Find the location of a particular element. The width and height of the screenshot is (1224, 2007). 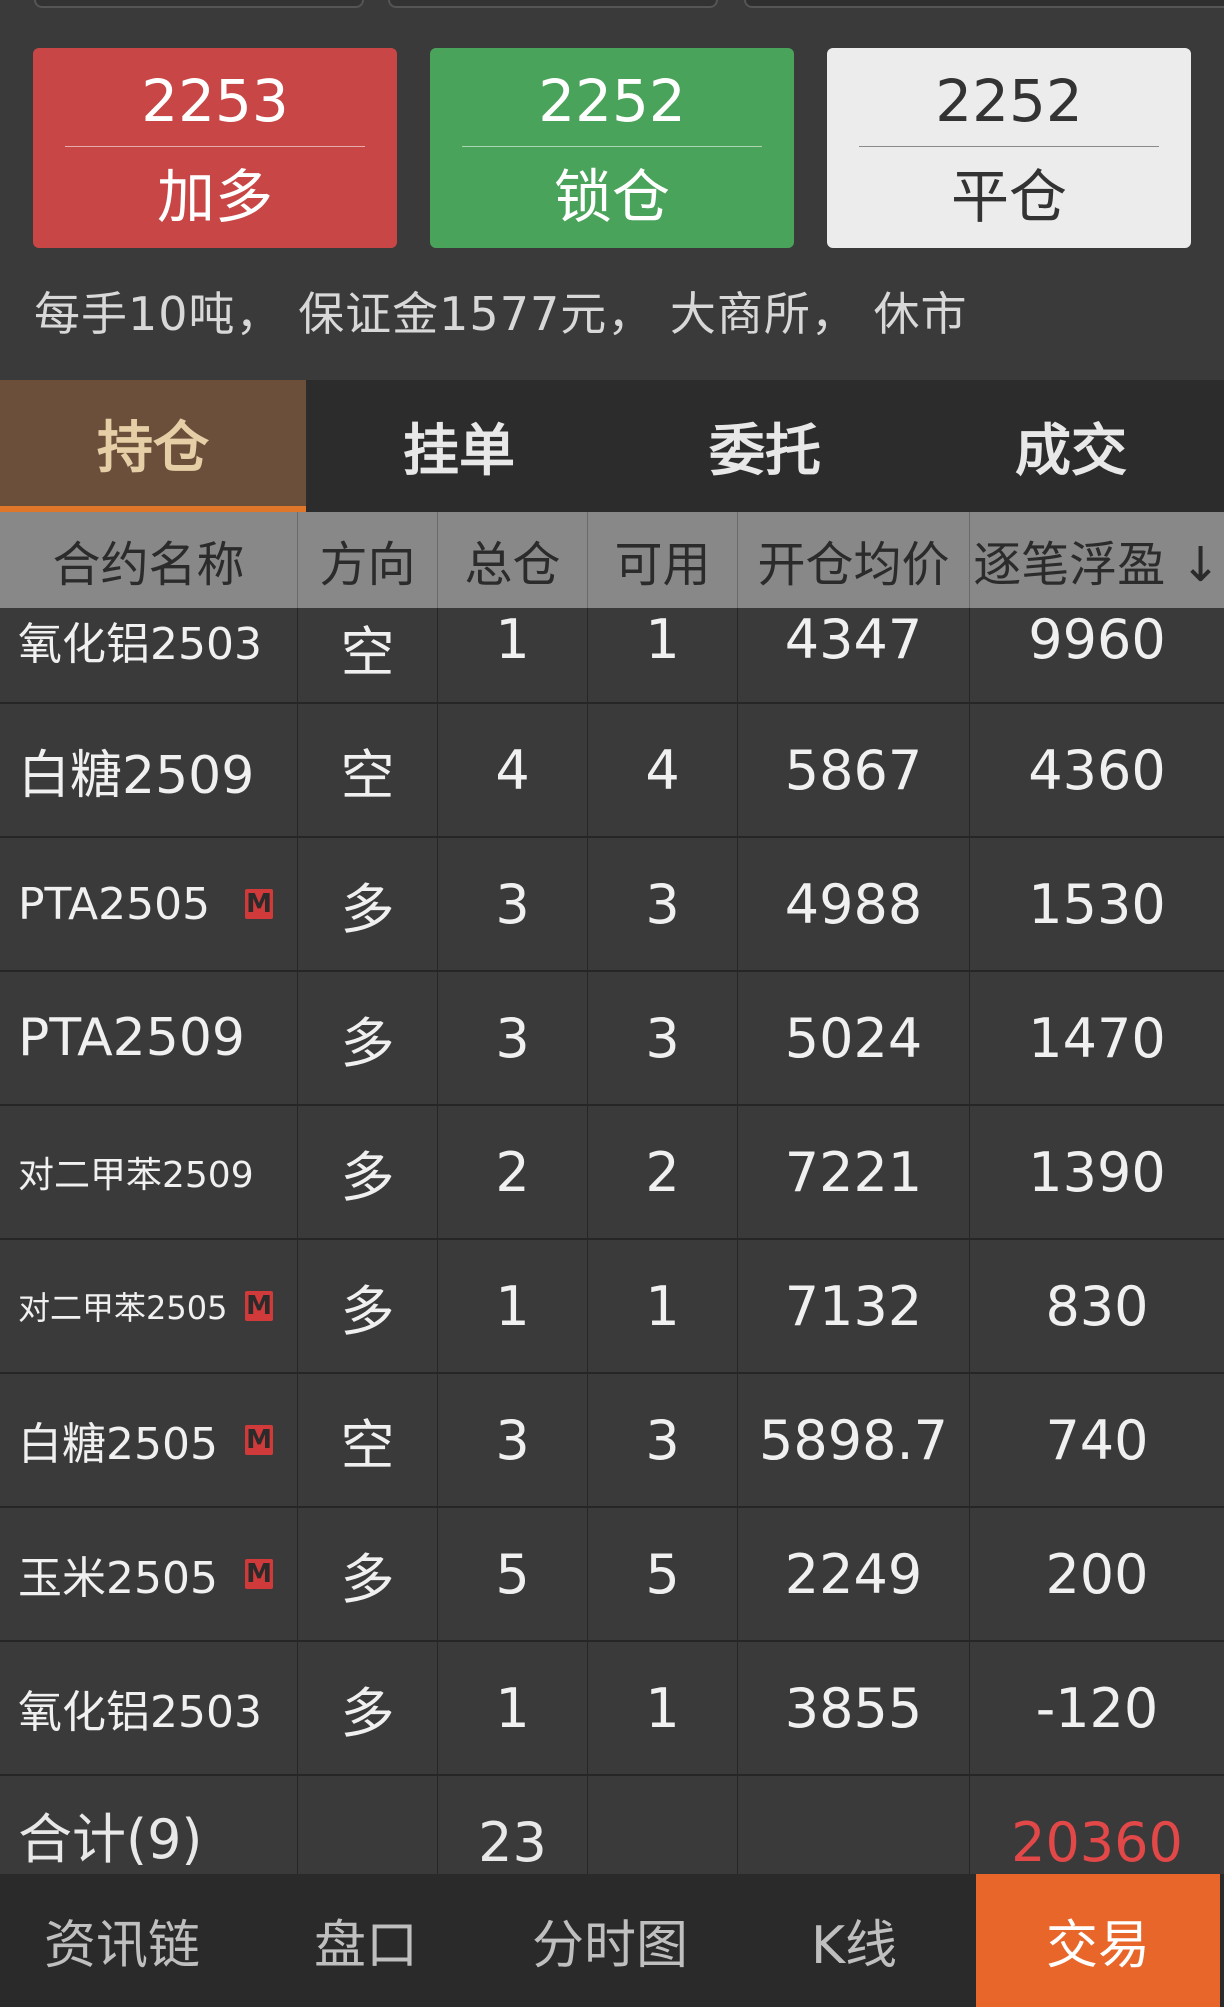

close-position-button: 2252 平仓 is located at coordinates (1009, 148).